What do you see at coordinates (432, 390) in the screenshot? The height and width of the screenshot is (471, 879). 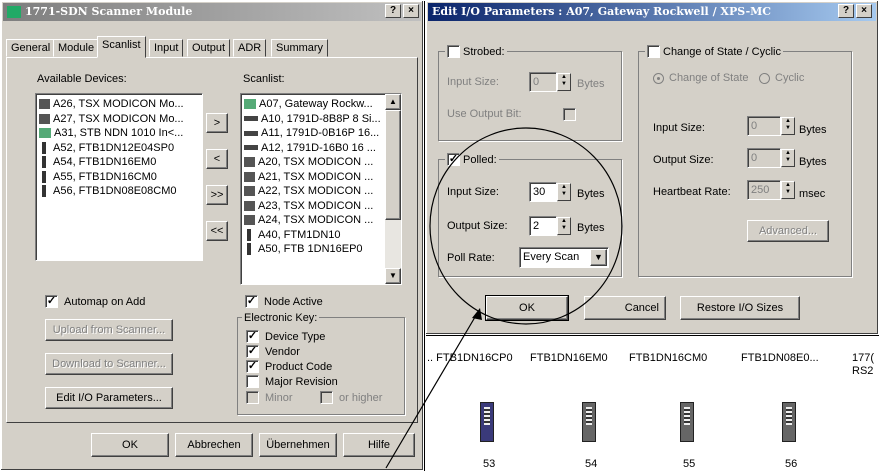 I see `annotation-arrow-line` at bounding box center [432, 390].